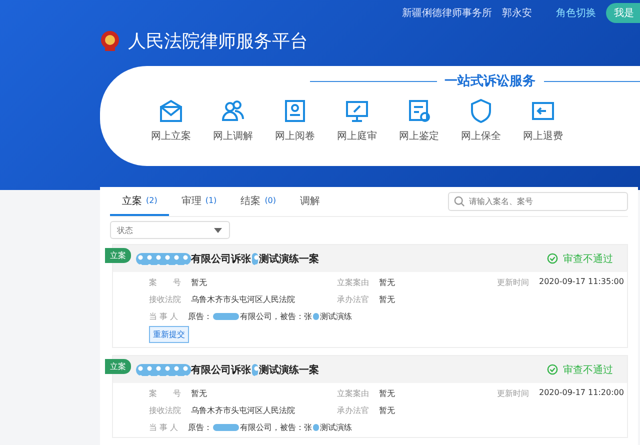 The image size is (640, 445). Describe the element at coordinates (447, 13) in the screenshot. I see `firm-name: 新疆俐德律师事务所` at that location.